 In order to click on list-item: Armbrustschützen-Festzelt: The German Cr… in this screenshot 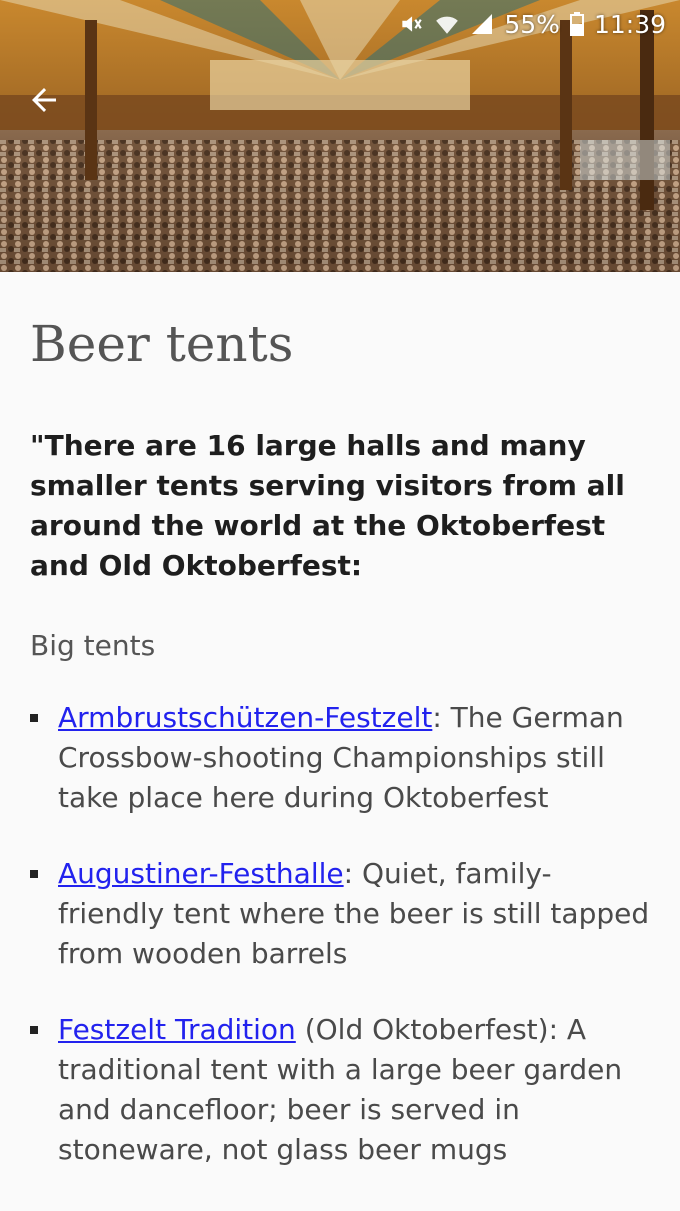, I will do `click(340, 758)`.